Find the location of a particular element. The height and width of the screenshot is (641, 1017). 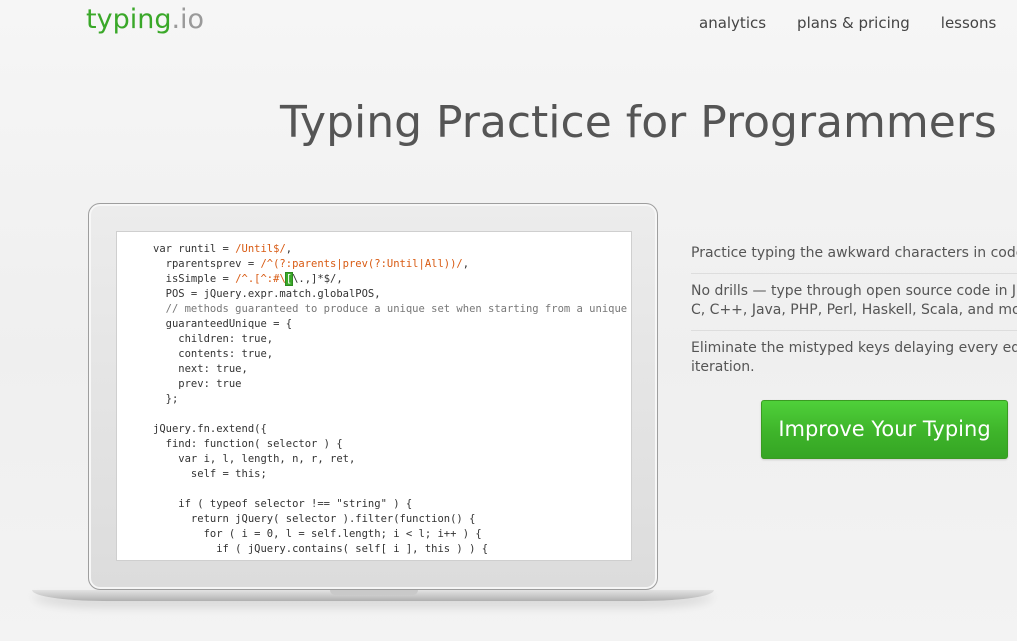

logo-brand: typing is located at coordinates (129, 19).